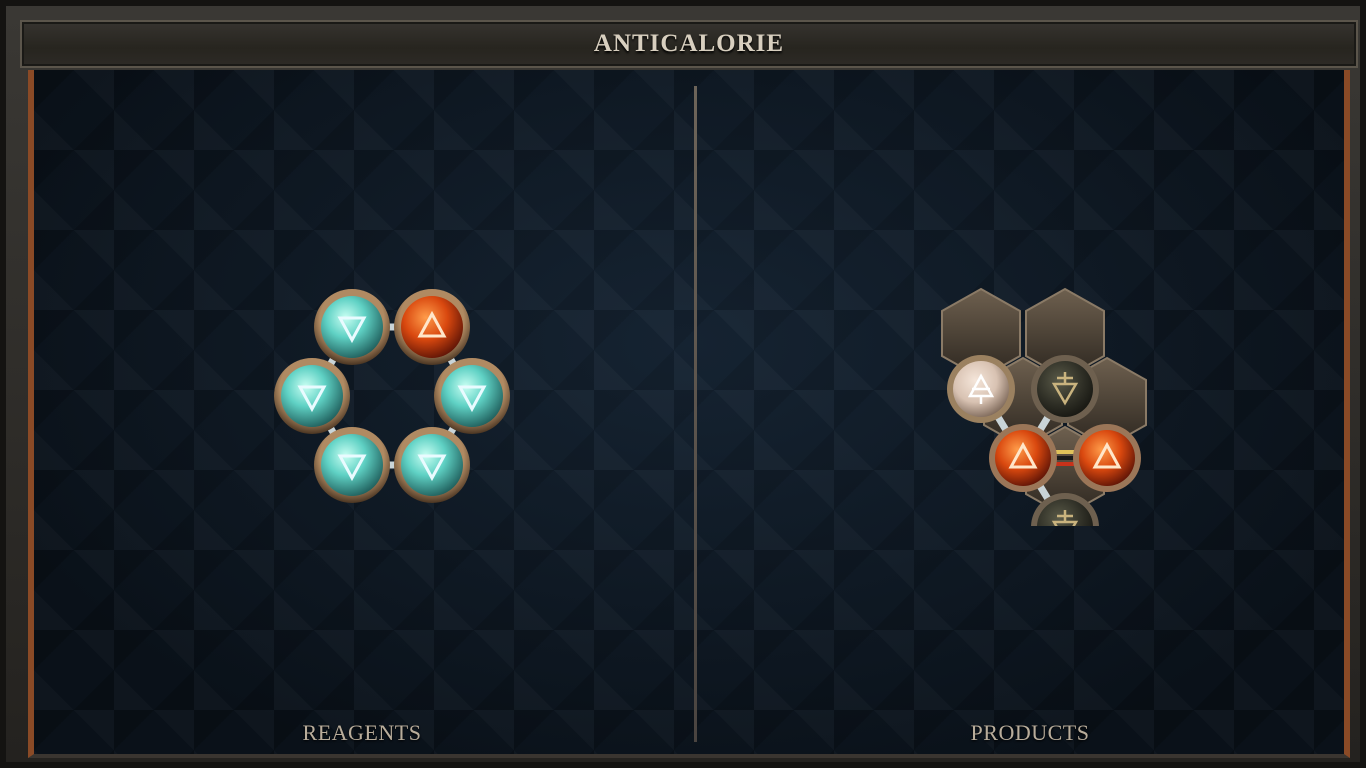 This screenshot has width=1366, height=768. Describe the element at coordinates (695, 414) in the screenshot. I see `panel-divider` at that location.